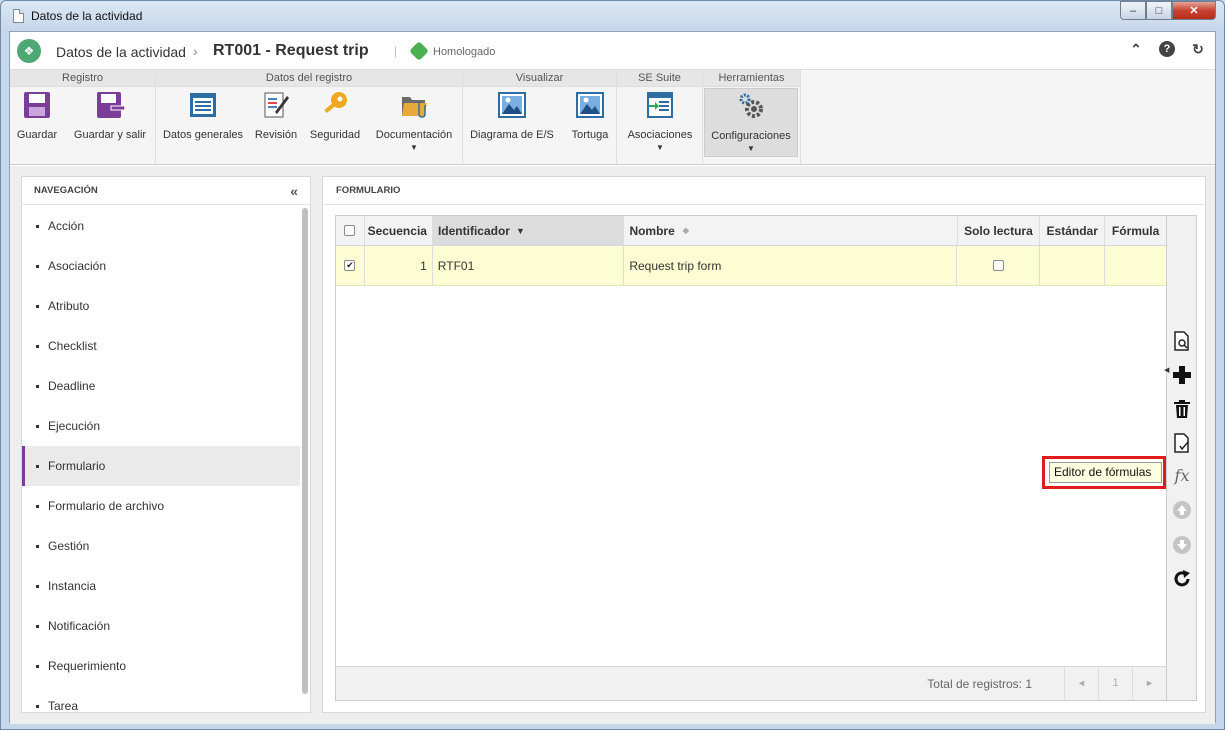  What do you see at coordinates (660, 121) in the screenshot?
I see `associations-button: Asociaciones ▼` at bounding box center [660, 121].